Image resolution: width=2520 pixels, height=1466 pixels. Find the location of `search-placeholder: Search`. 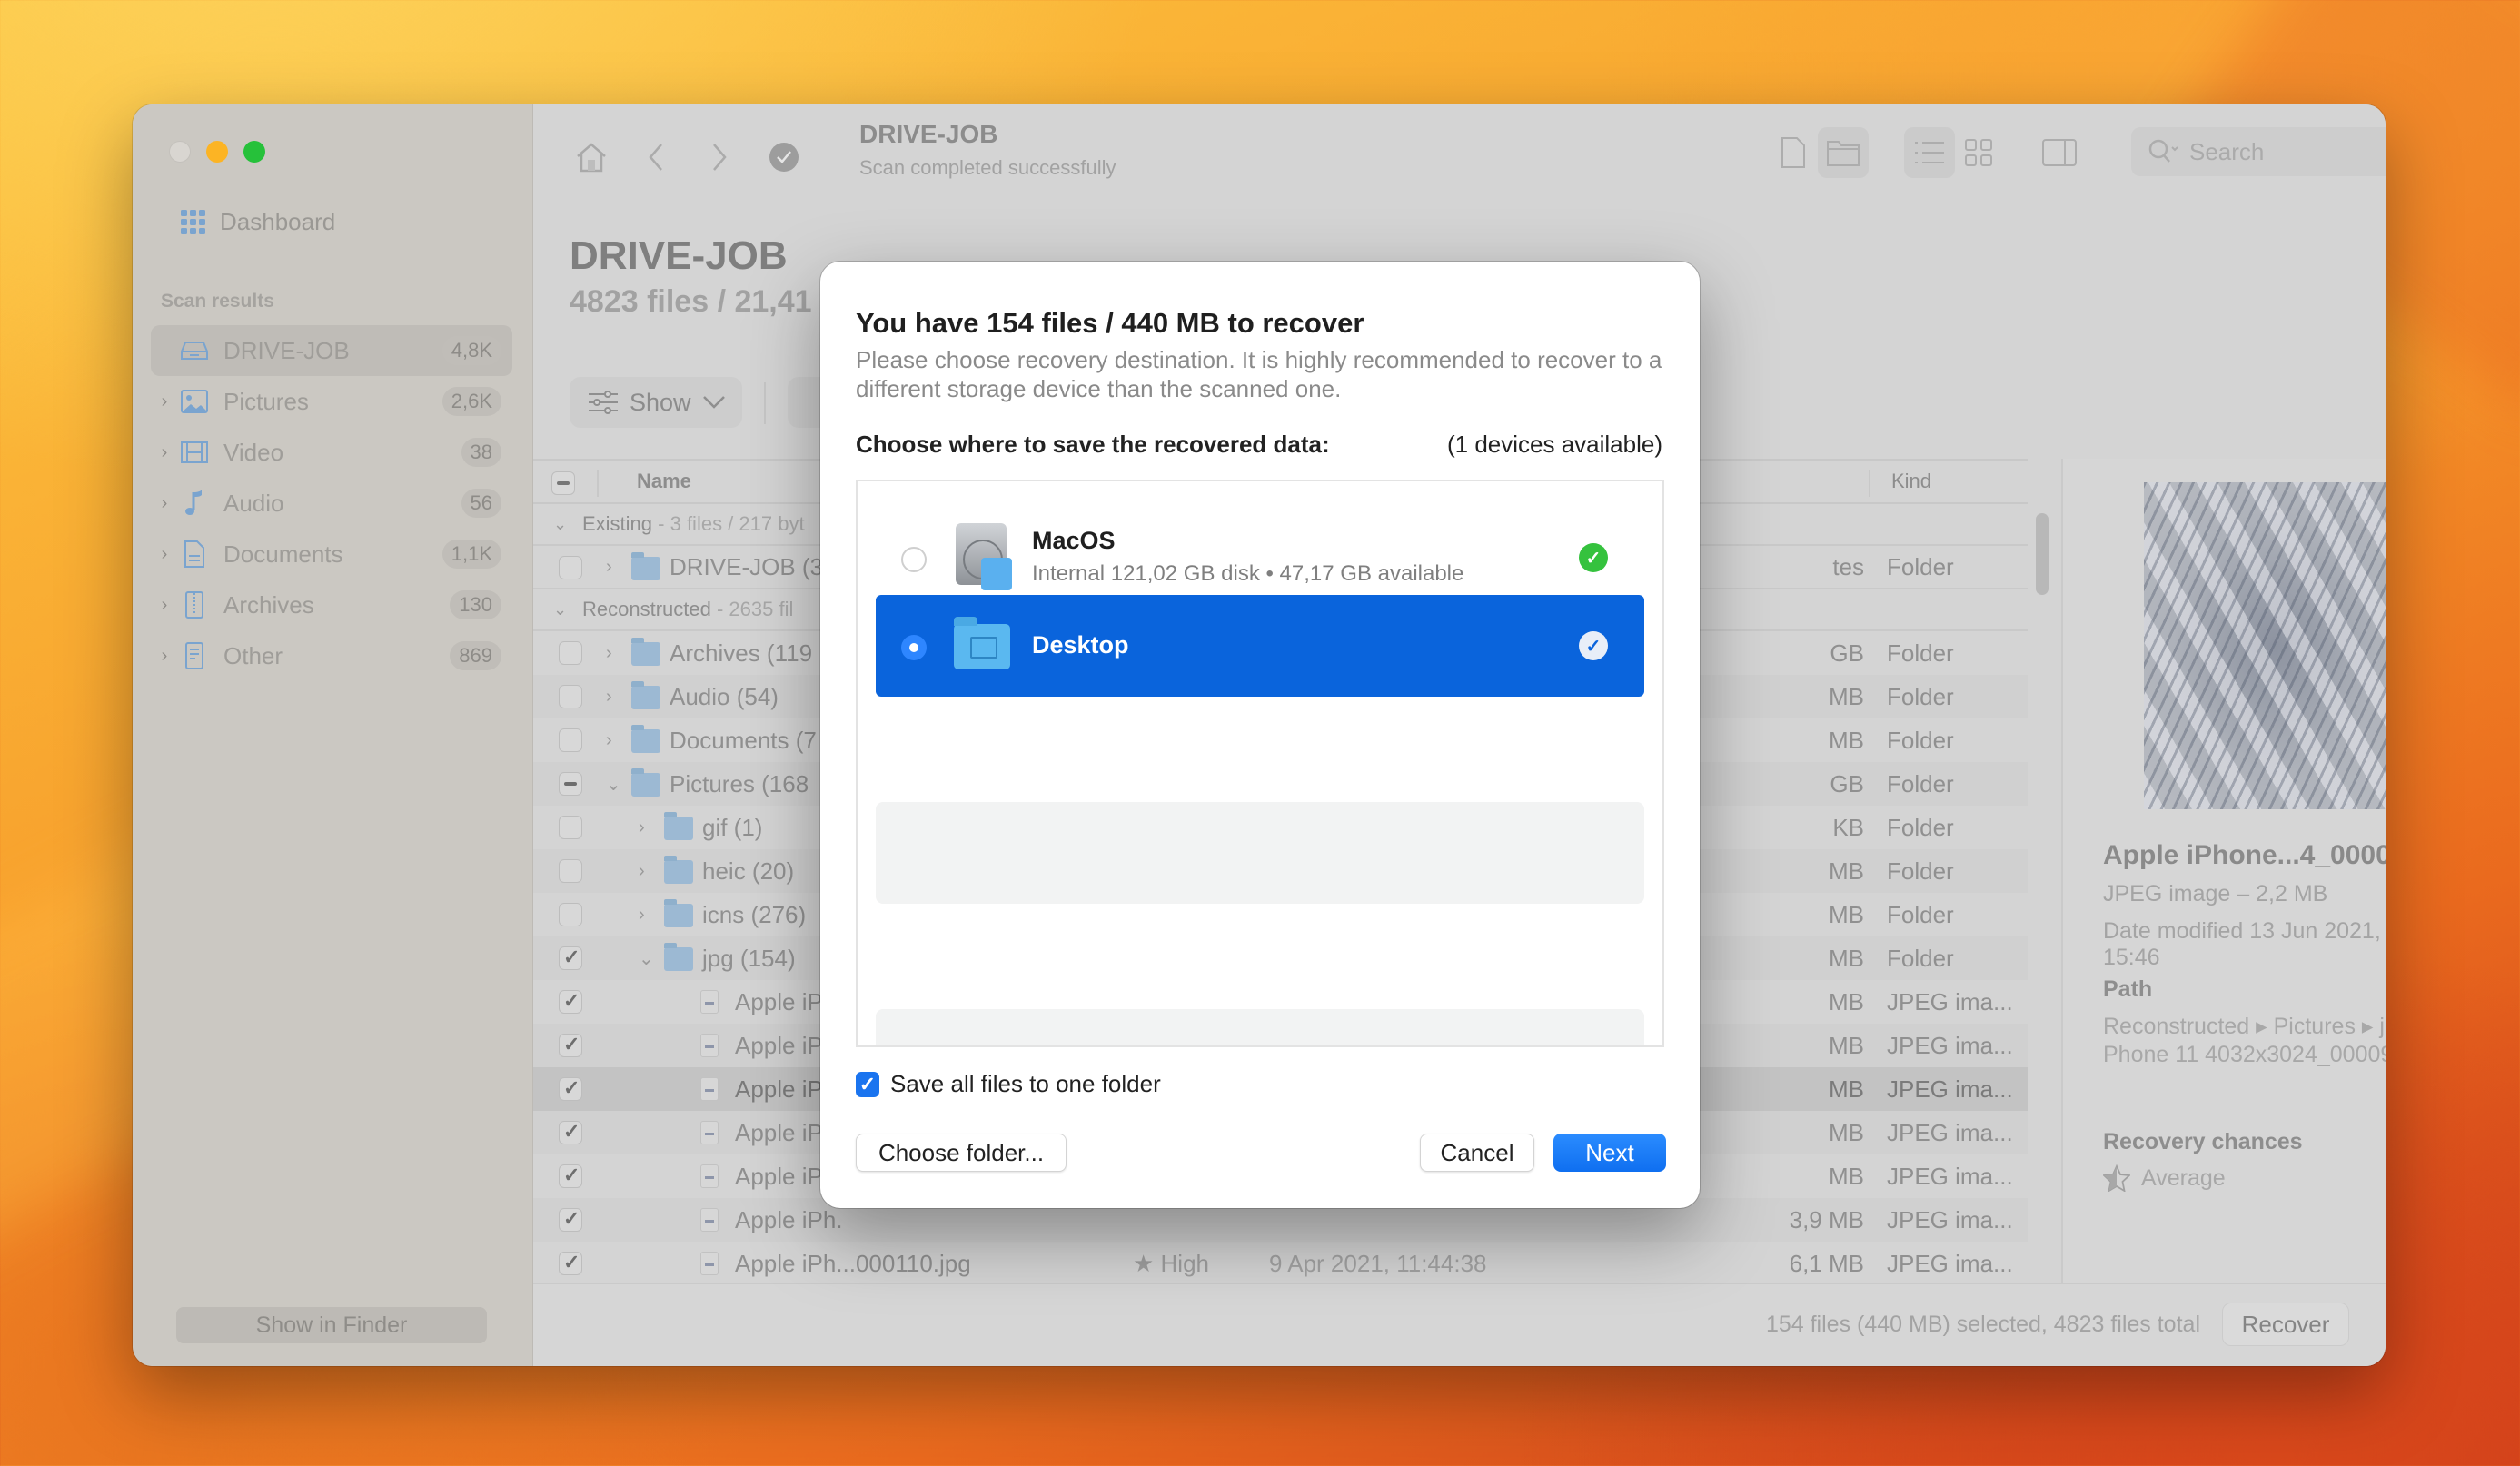

search-placeholder: Search is located at coordinates (2227, 151).